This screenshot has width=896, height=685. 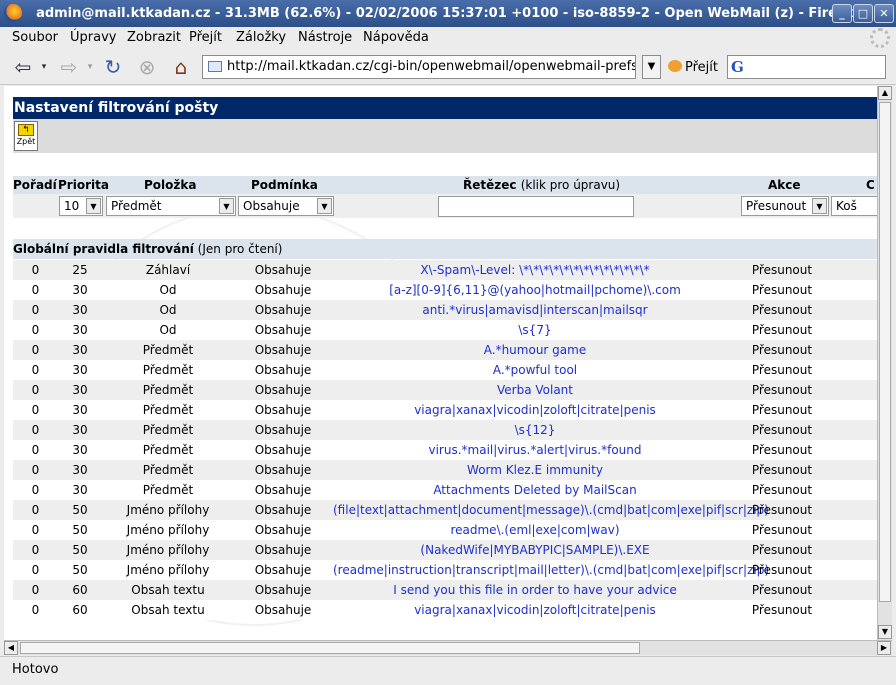 I want to click on scroll-down-icon: ▼, so click(x=885, y=632).